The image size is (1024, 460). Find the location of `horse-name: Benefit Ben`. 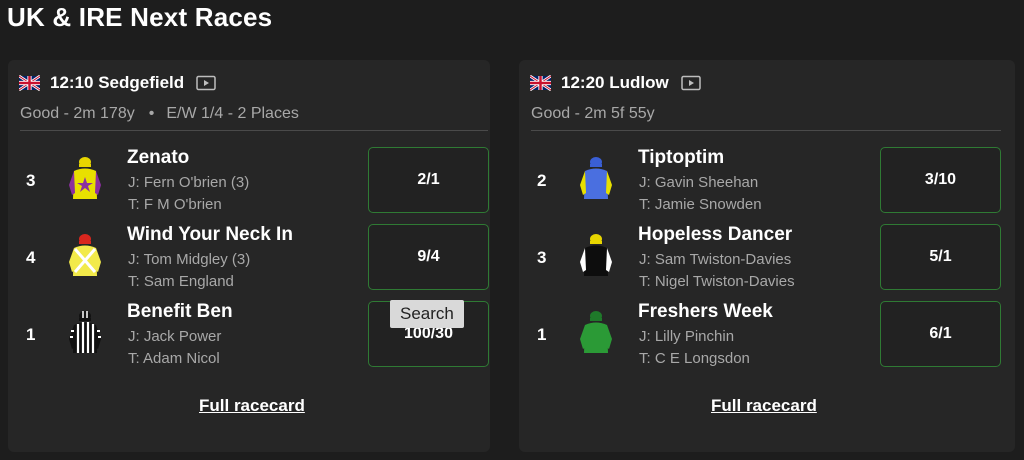

horse-name: Benefit Ben is located at coordinates (180, 312).